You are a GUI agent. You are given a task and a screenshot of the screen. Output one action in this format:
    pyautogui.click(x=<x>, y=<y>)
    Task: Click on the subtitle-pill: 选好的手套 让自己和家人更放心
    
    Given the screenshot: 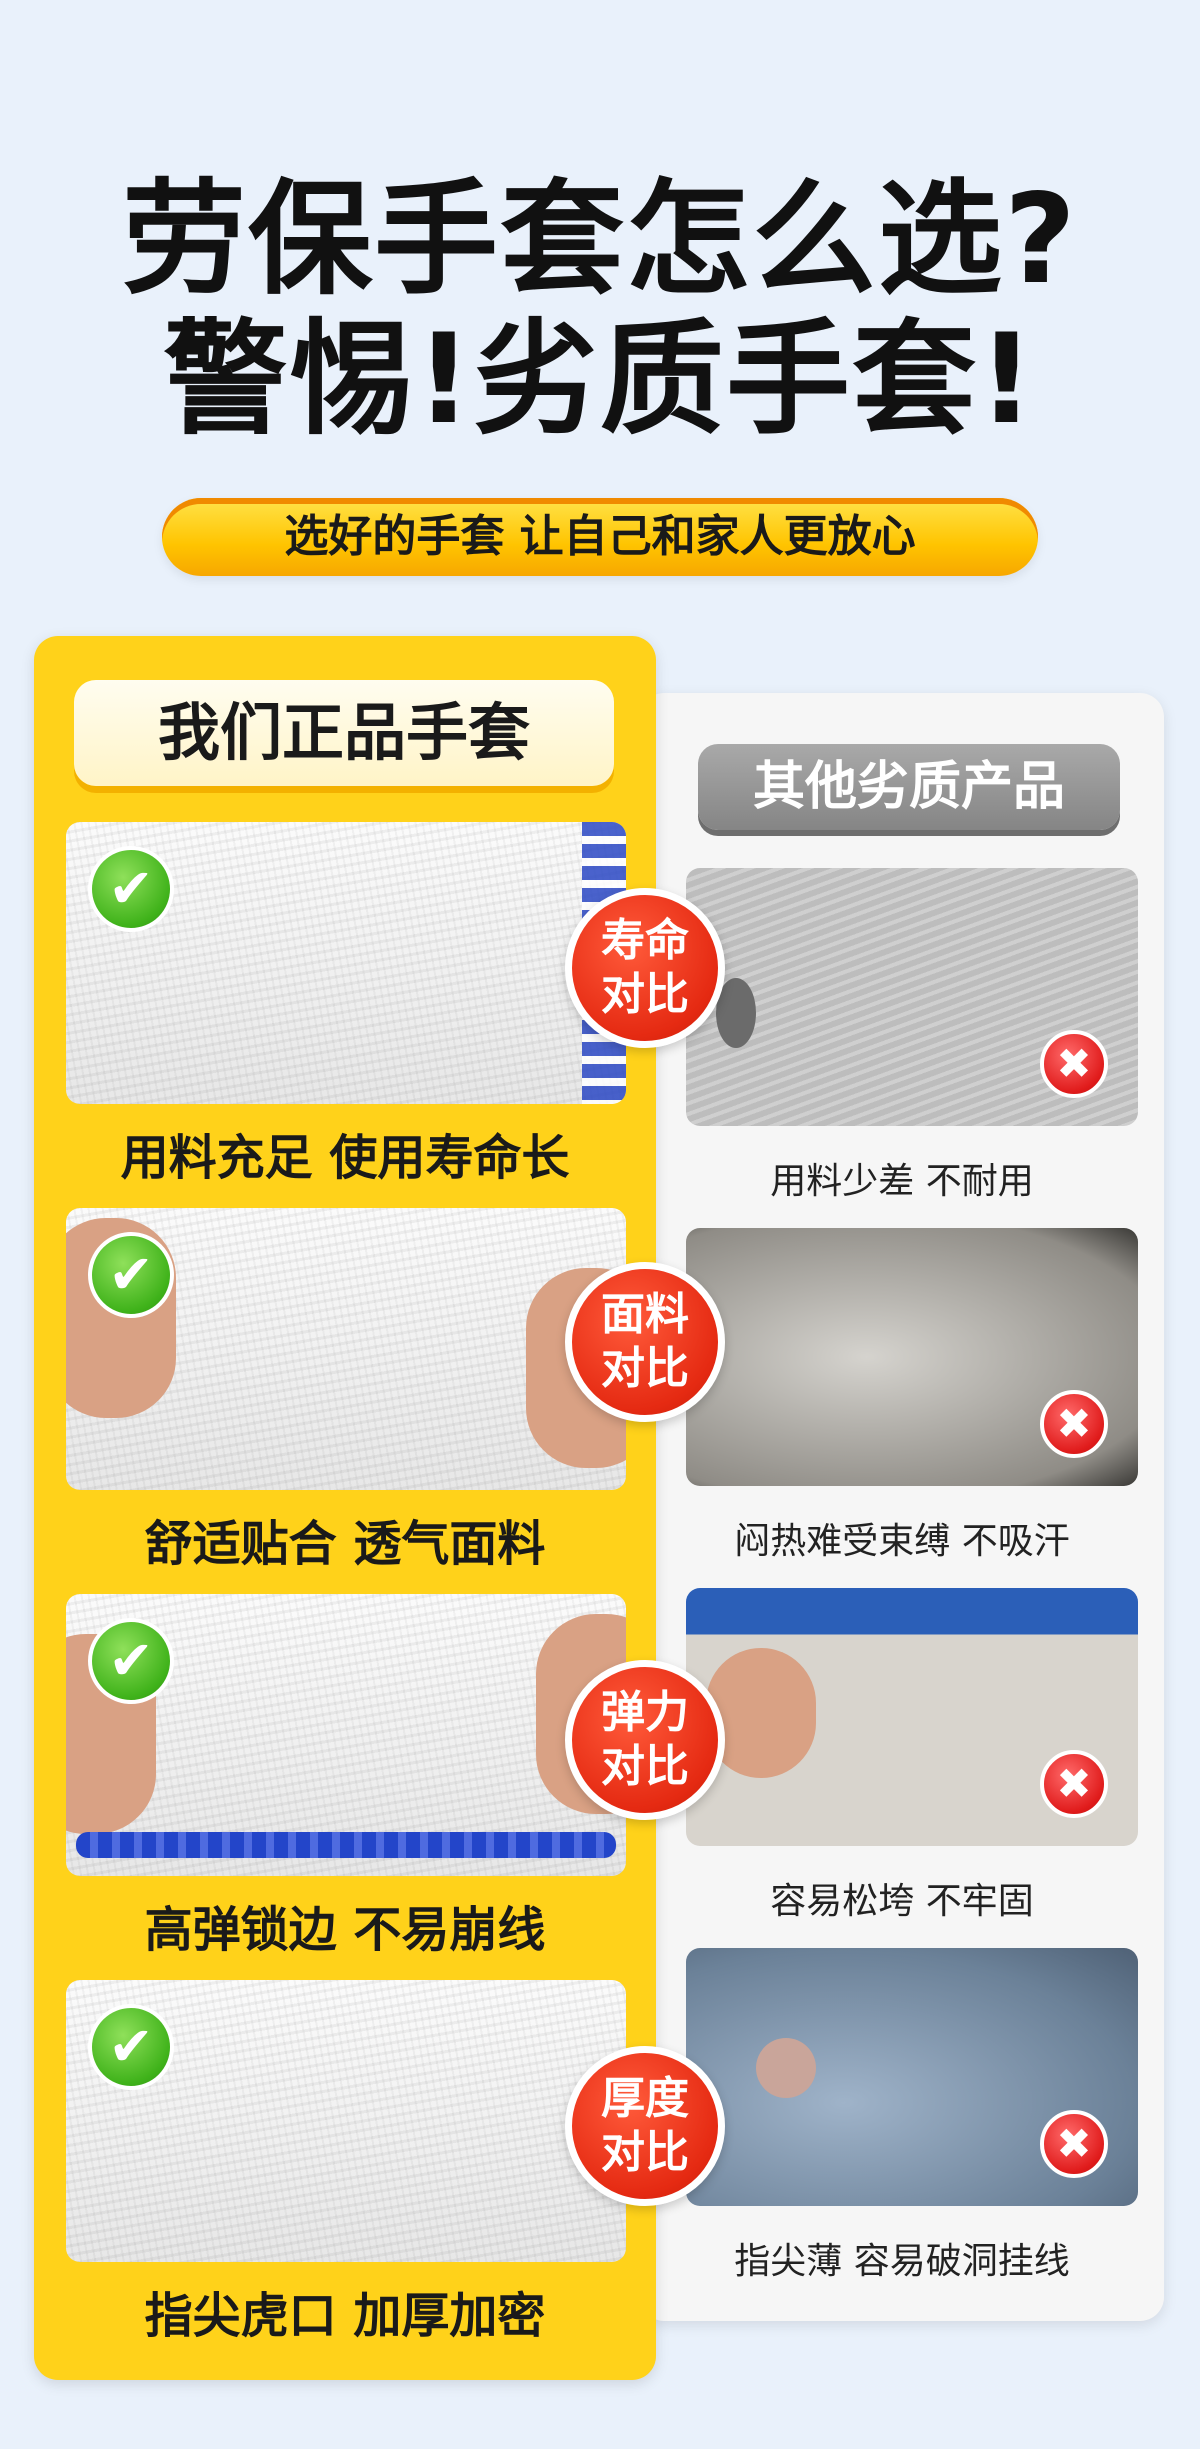 What is the action you would take?
    pyautogui.click(x=600, y=537)
    